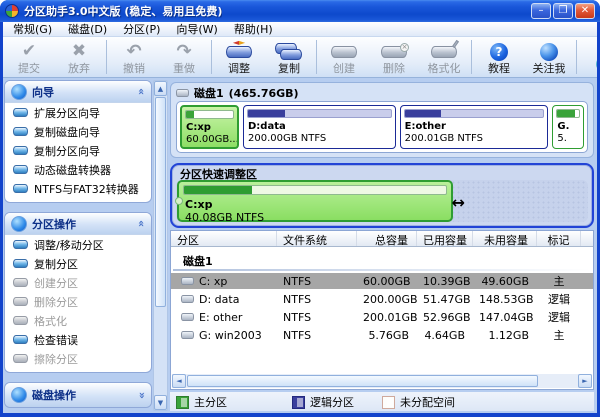  I want to click on tutorial-button: ? 教程, so click(499, 57).